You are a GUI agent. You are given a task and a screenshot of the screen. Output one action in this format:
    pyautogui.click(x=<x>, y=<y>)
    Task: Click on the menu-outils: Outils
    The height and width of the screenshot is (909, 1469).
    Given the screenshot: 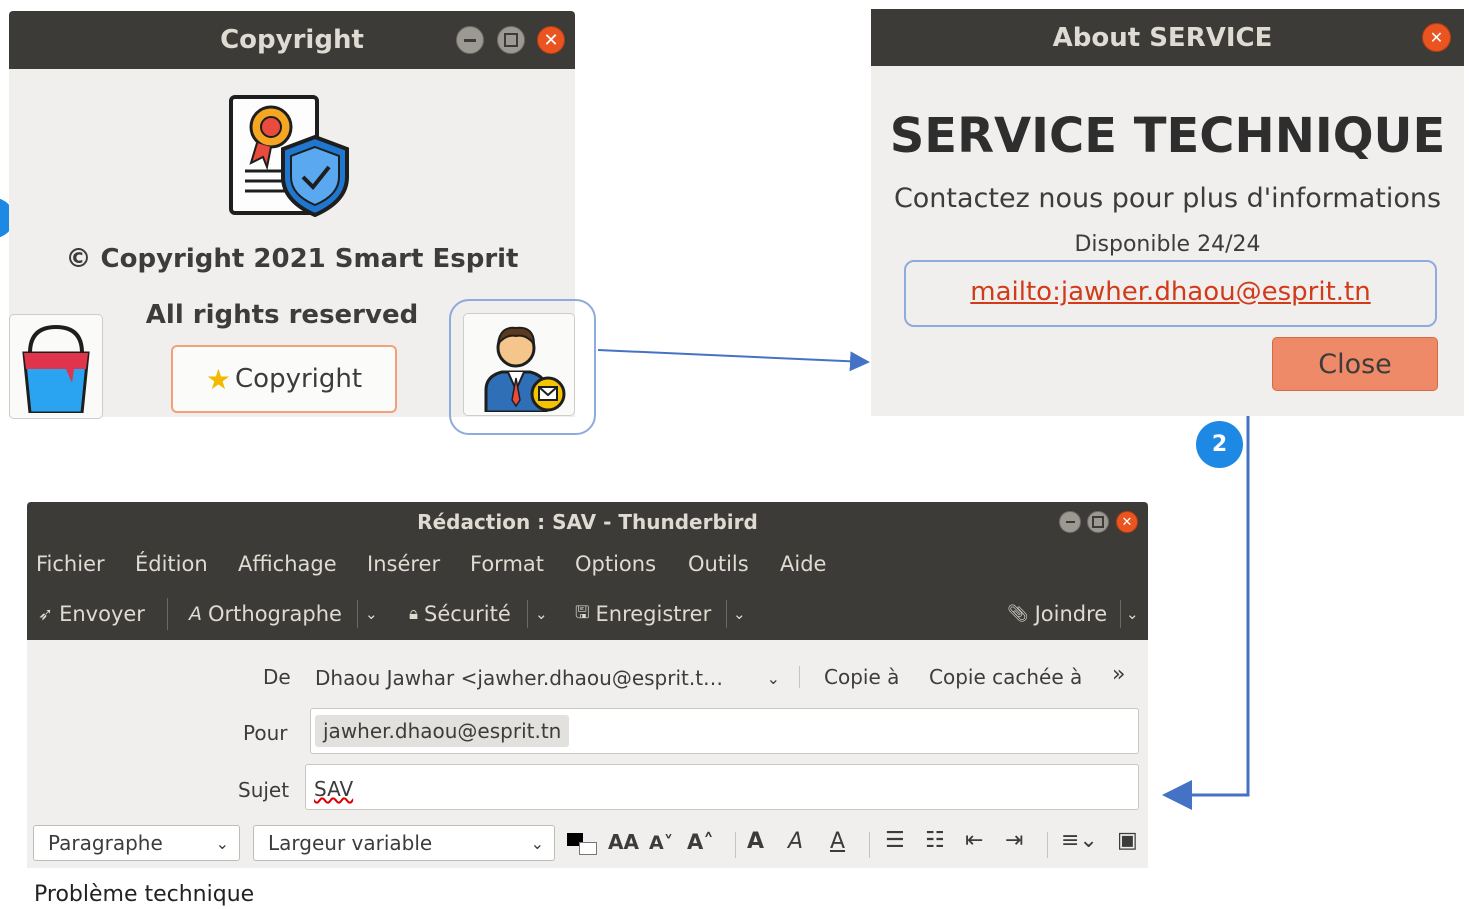 What is the action you would take?
    pyautogui.click(x=718, y=564)
    